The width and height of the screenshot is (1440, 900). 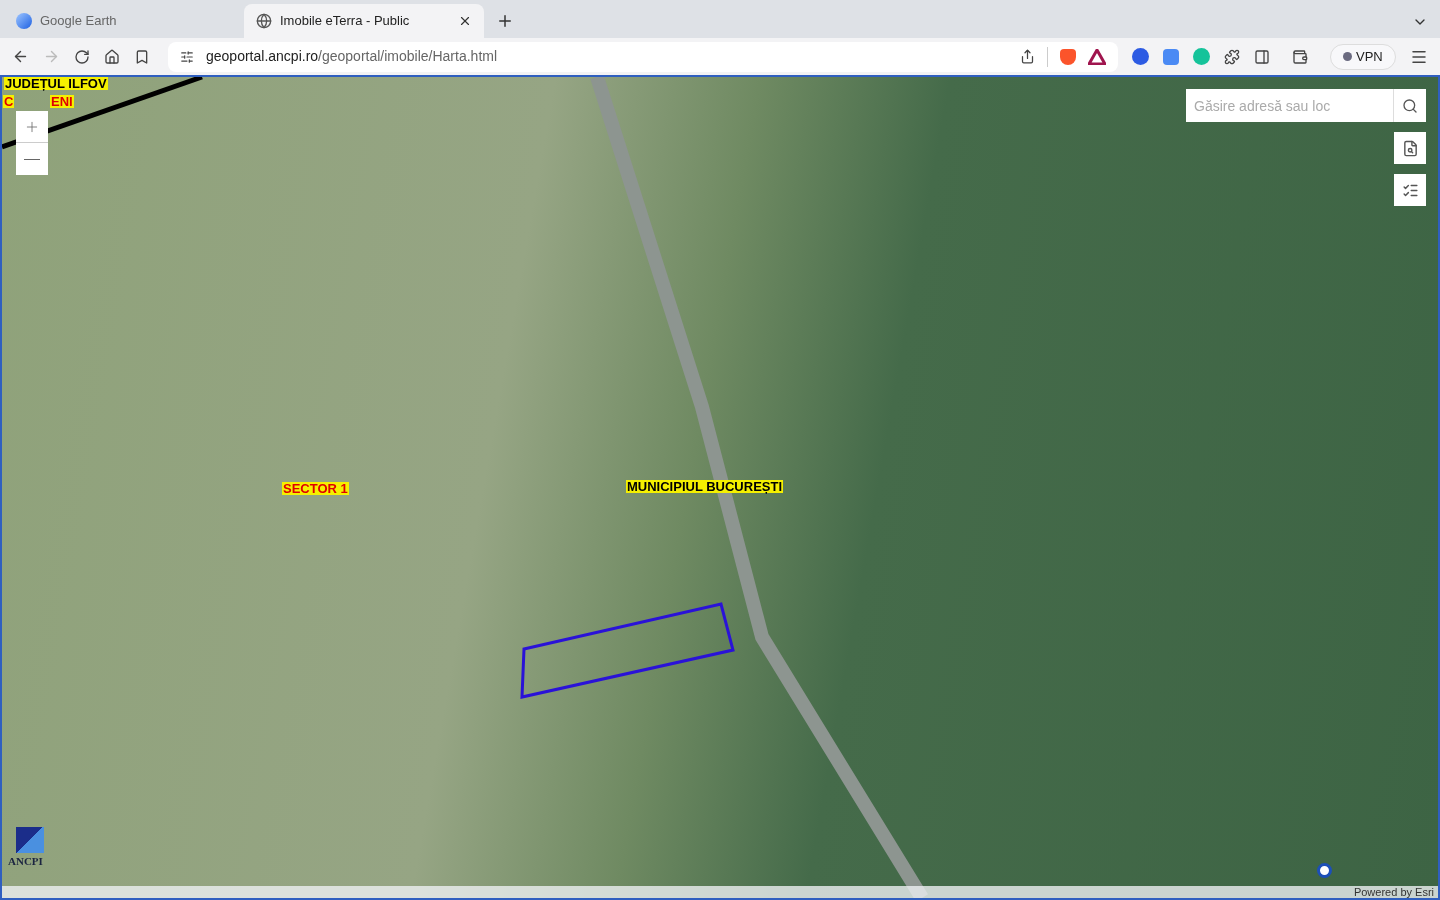 I want to click on search-icon, so click(x=1410, y=105).